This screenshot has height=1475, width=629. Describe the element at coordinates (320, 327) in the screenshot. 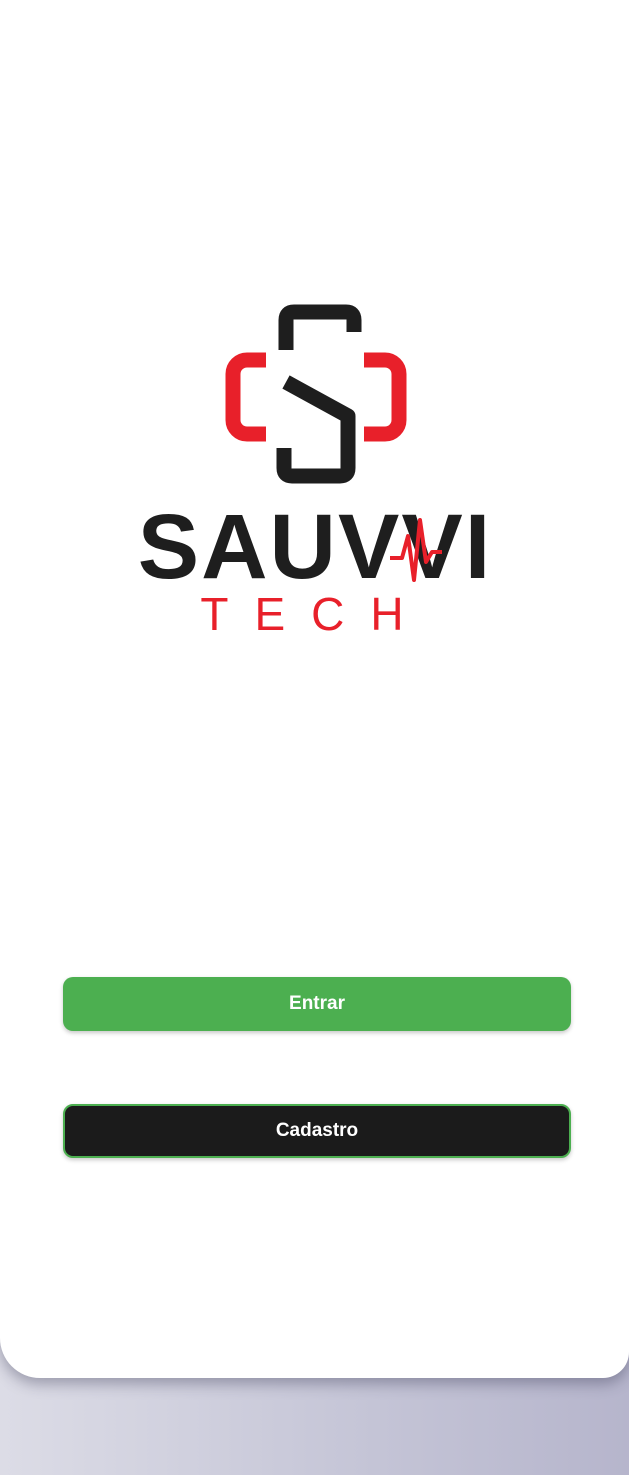

I see `s-shape` at that location.